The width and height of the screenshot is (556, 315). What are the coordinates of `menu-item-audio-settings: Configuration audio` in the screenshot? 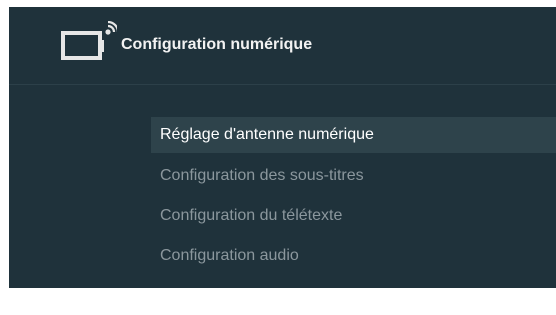 It's located at (353, 257).